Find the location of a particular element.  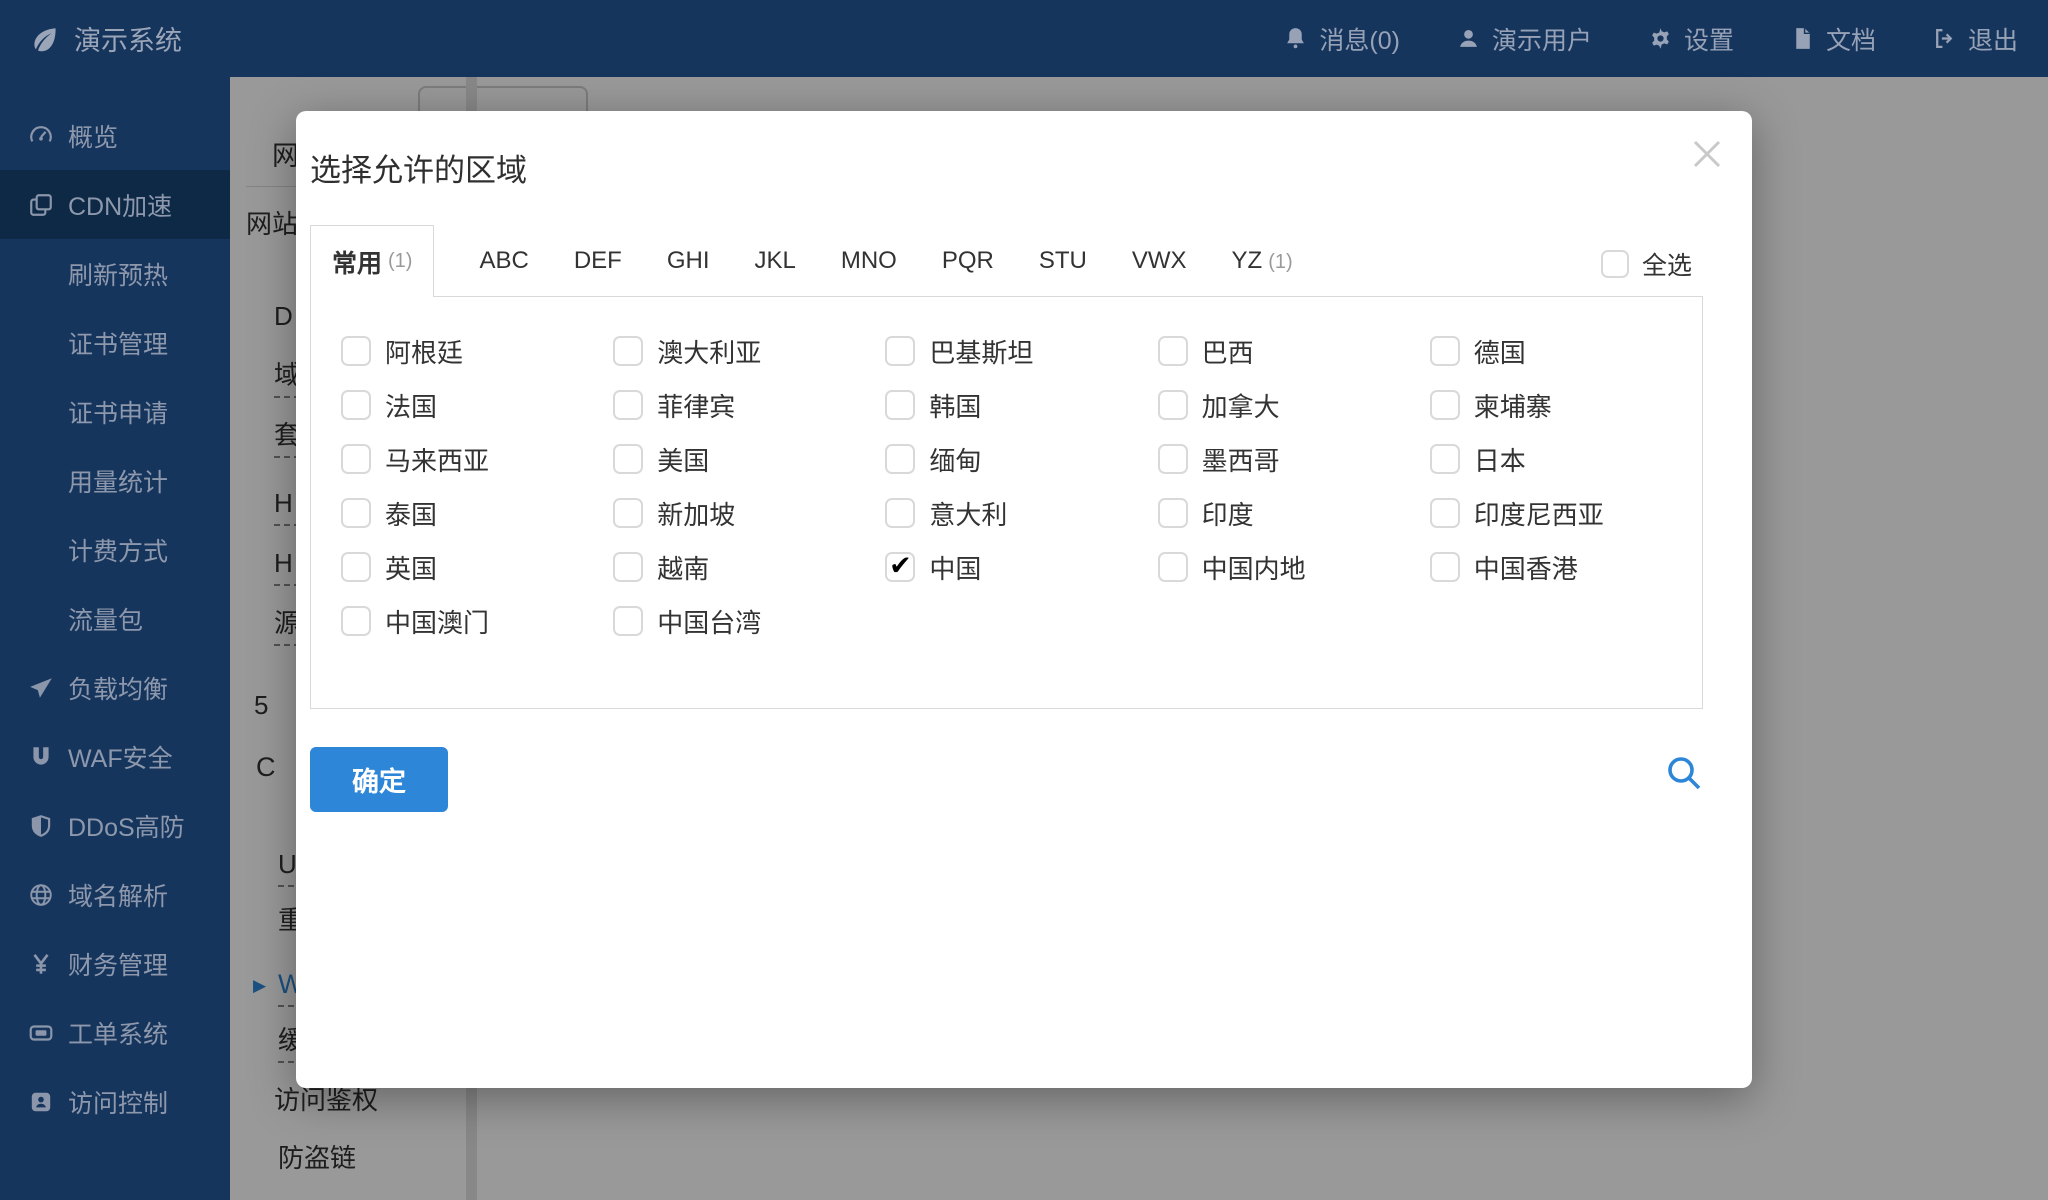

tab-常用: 常用 (1) is located at coordinates (372, 261).